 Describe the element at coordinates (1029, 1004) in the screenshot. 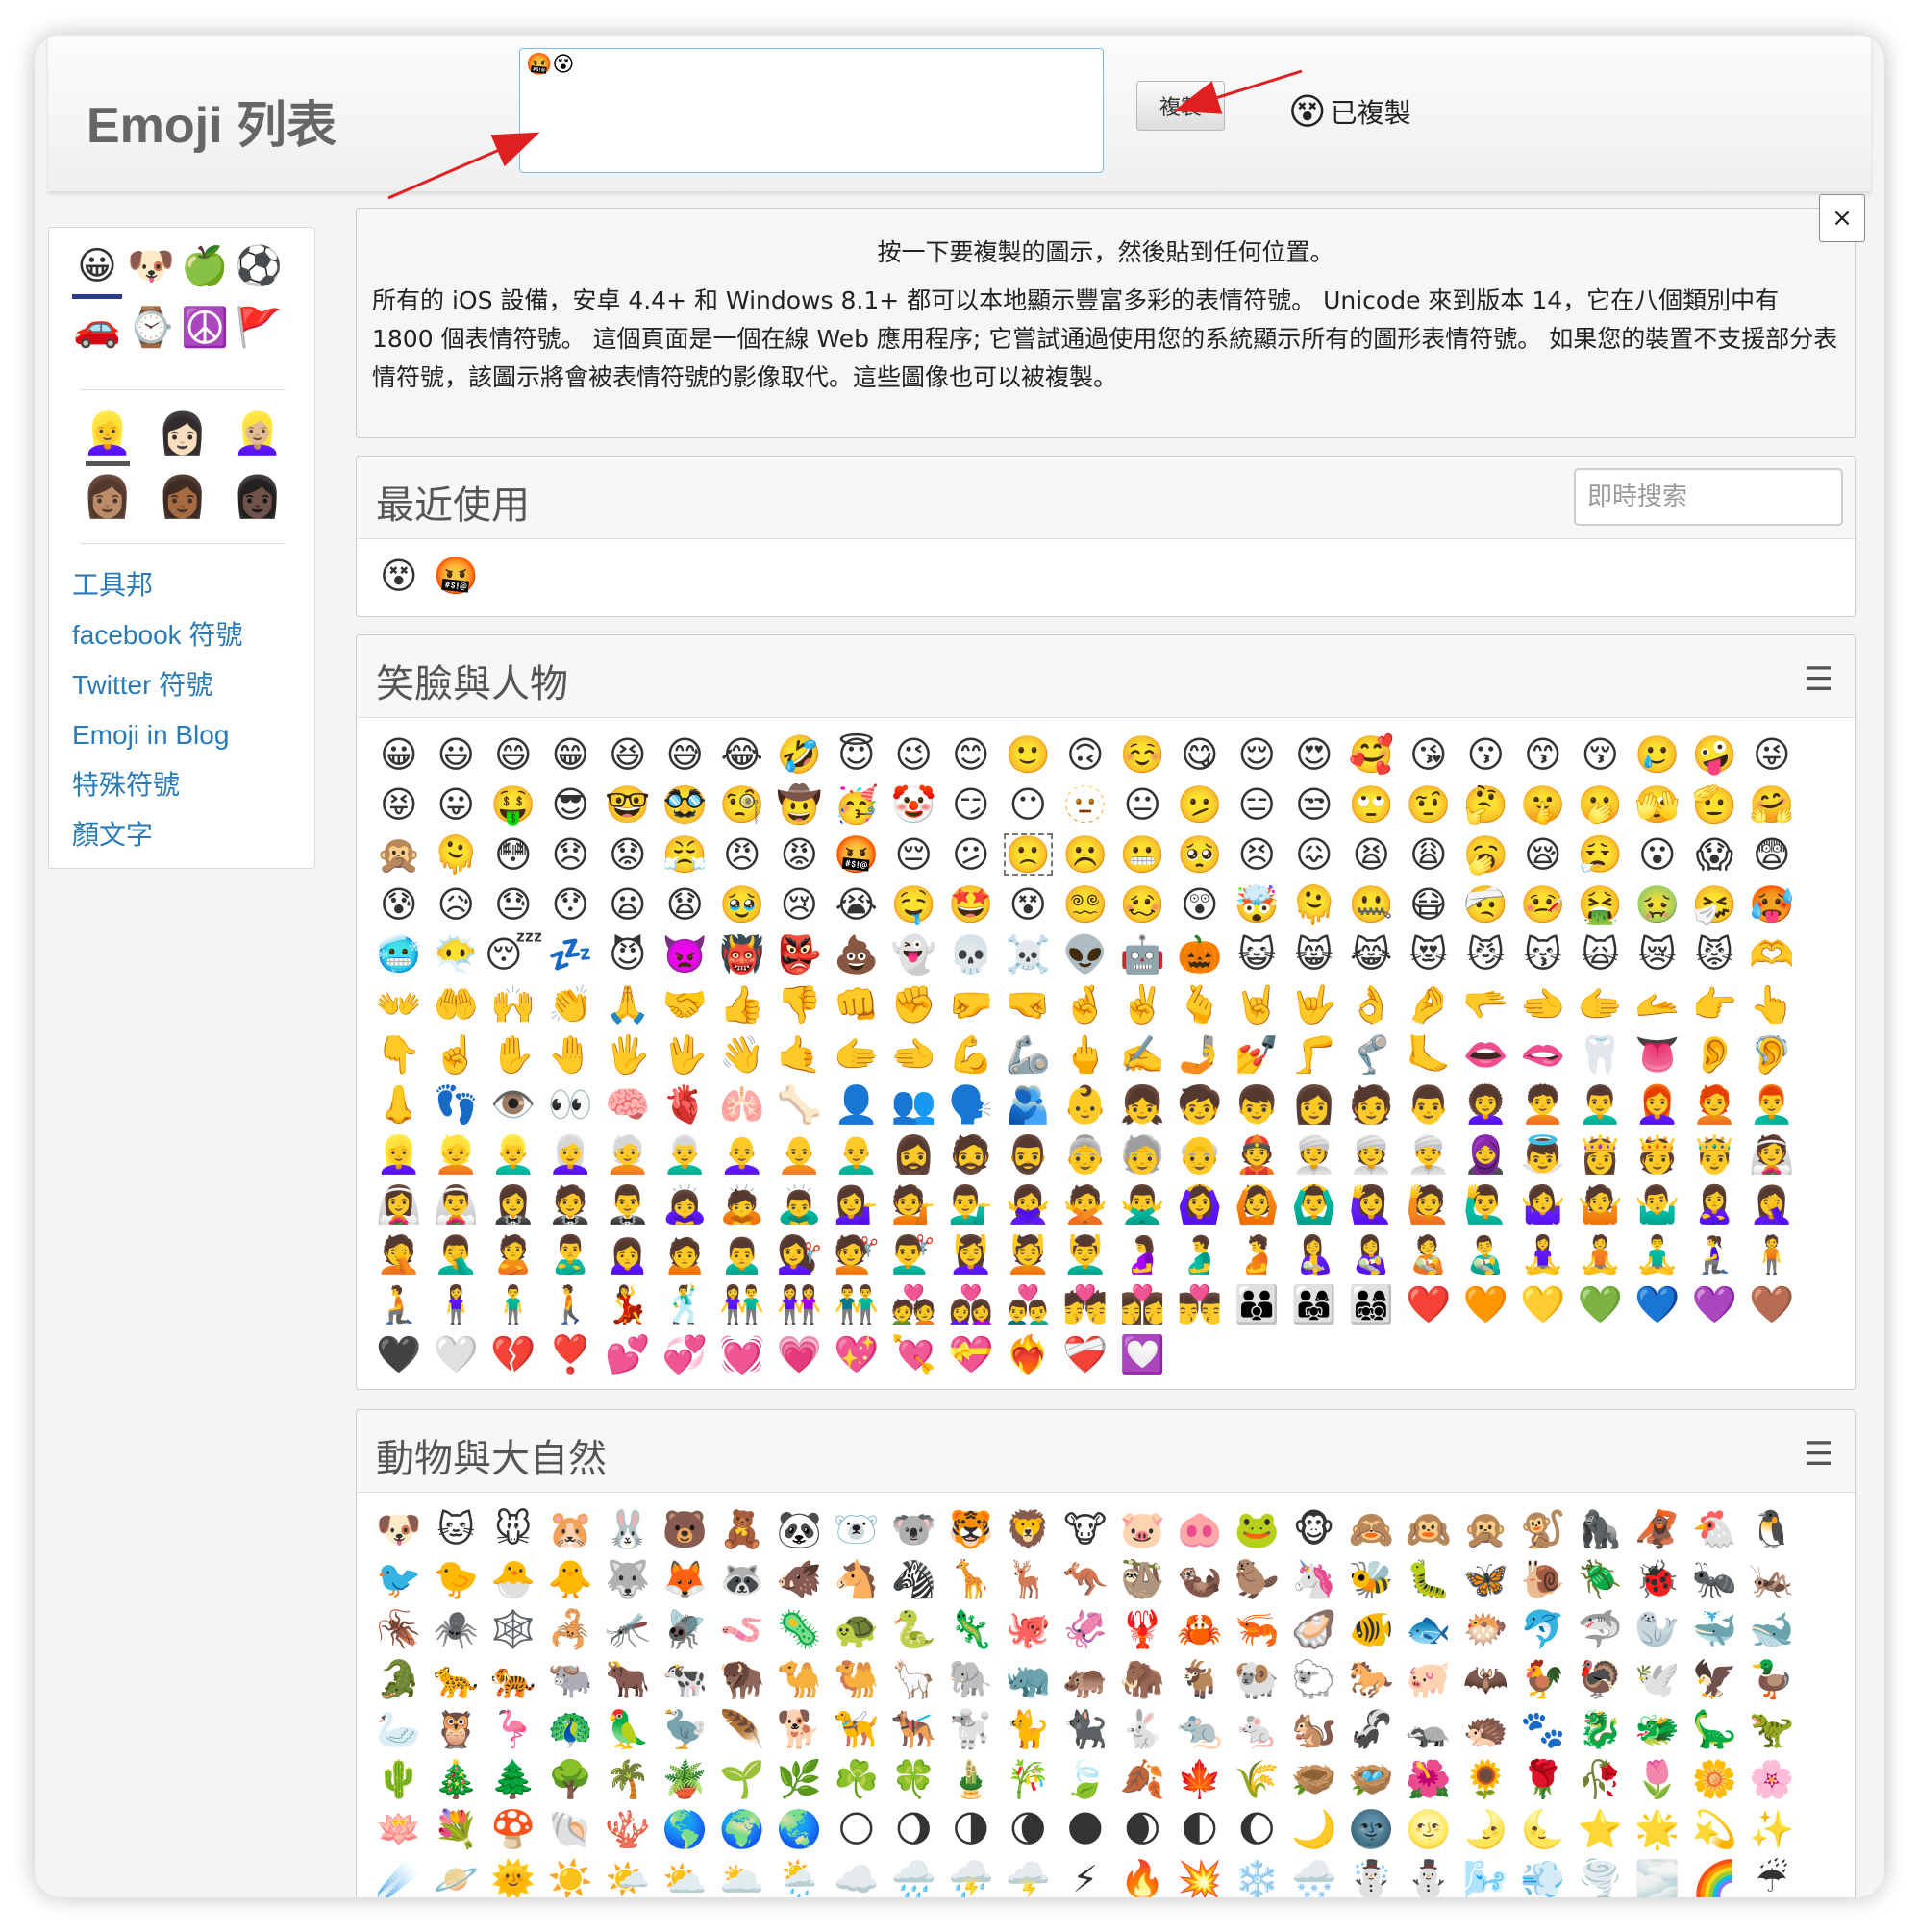

I see `emoji-cell: 🤜` at that location.